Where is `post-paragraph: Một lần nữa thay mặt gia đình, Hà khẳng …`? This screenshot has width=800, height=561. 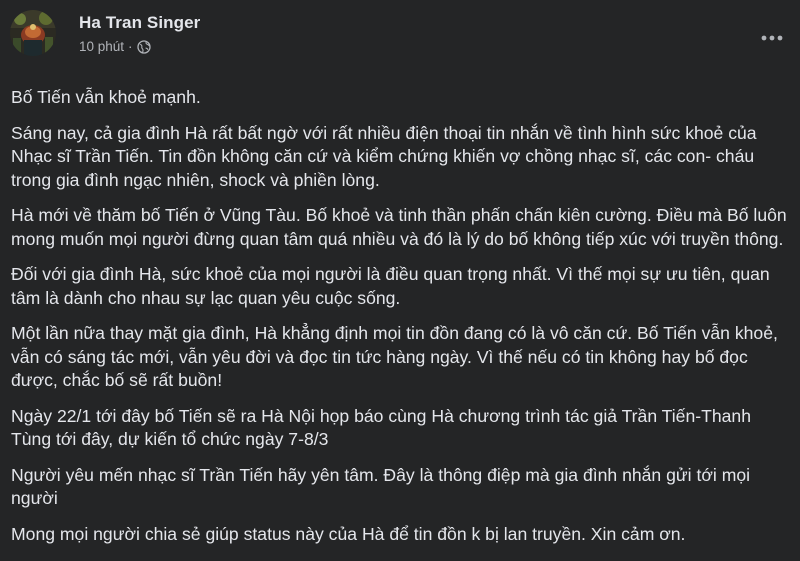 post-paragraph: Một lần nữa thay mặt gia đình, Hà khẳng … is located at coordinates (394, 356).